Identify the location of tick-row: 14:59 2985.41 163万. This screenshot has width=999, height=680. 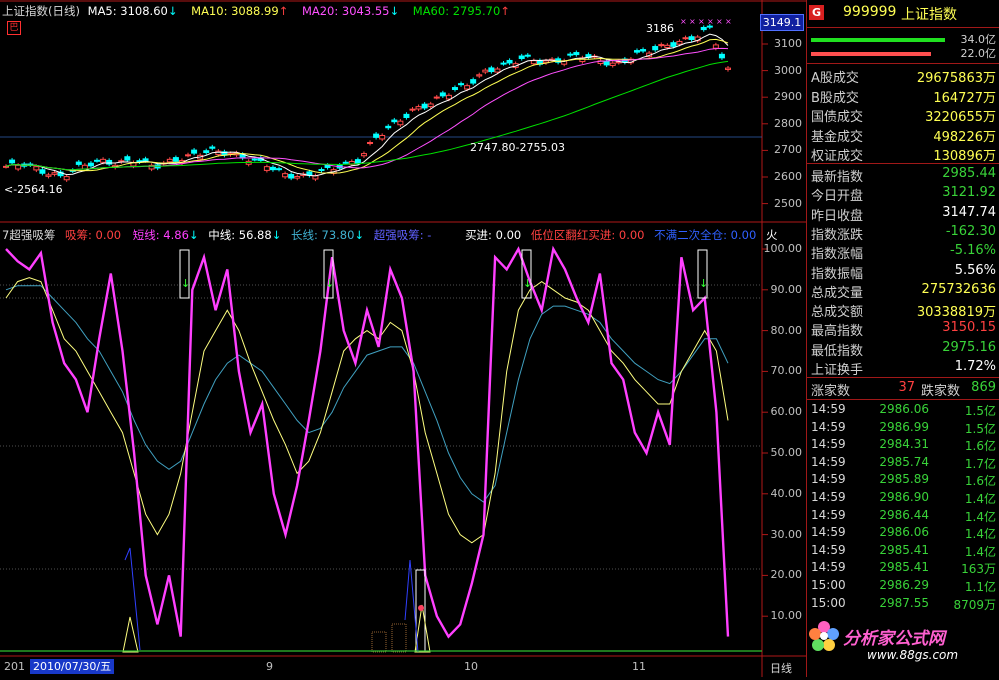
(903, 569).